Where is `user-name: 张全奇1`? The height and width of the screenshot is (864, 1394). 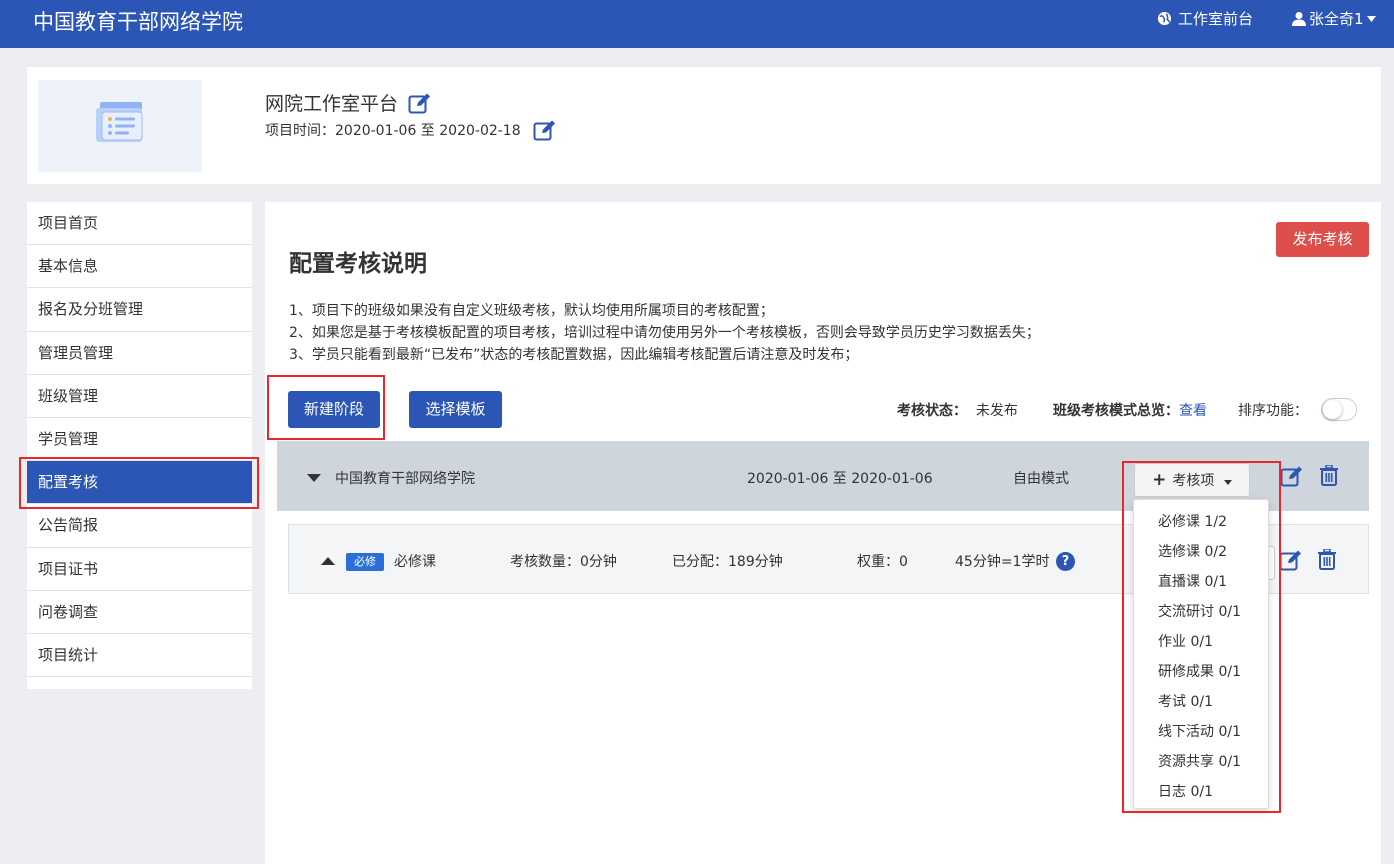
user-name: 张全奇1 is located at coordinates (1336, 19).